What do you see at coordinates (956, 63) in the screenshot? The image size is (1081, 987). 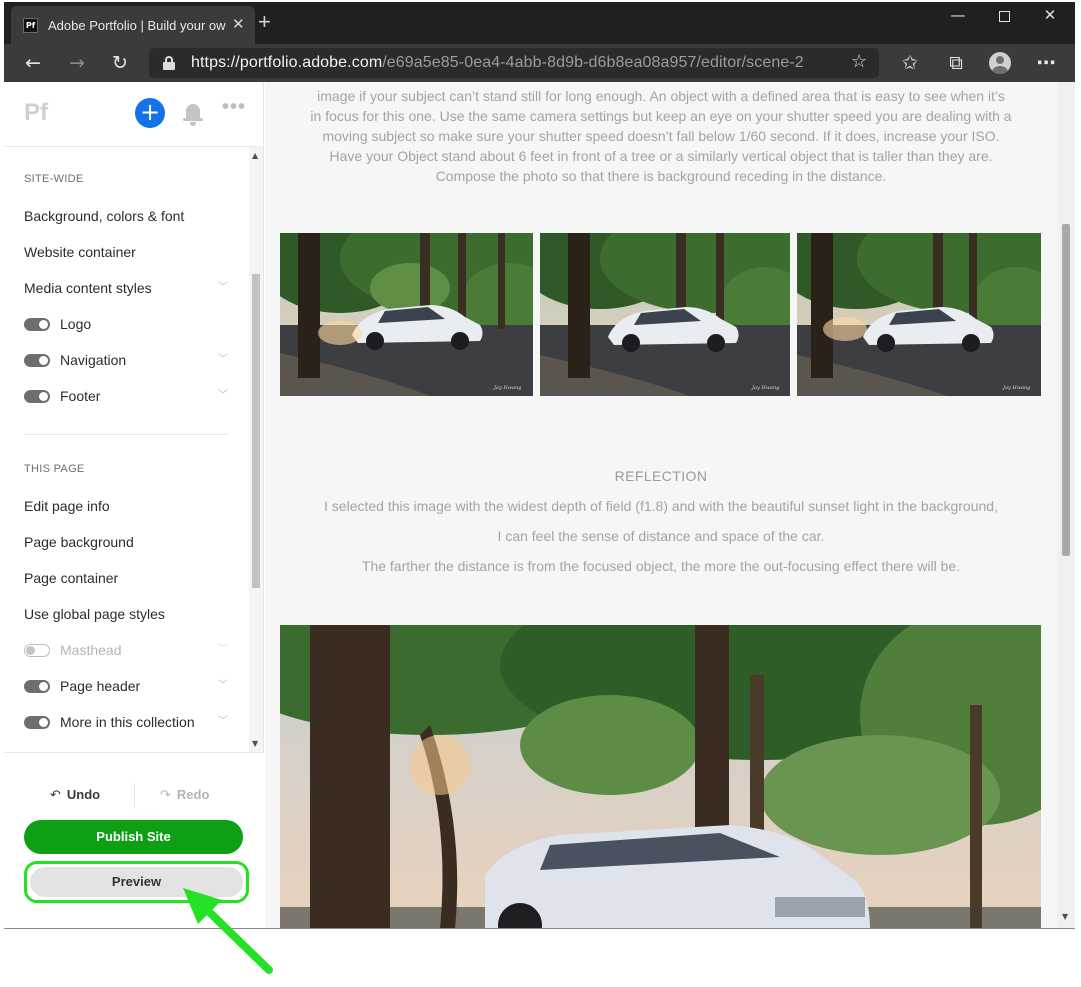 I see `collections-icon: ⧉` at bounding box center [956, 63].